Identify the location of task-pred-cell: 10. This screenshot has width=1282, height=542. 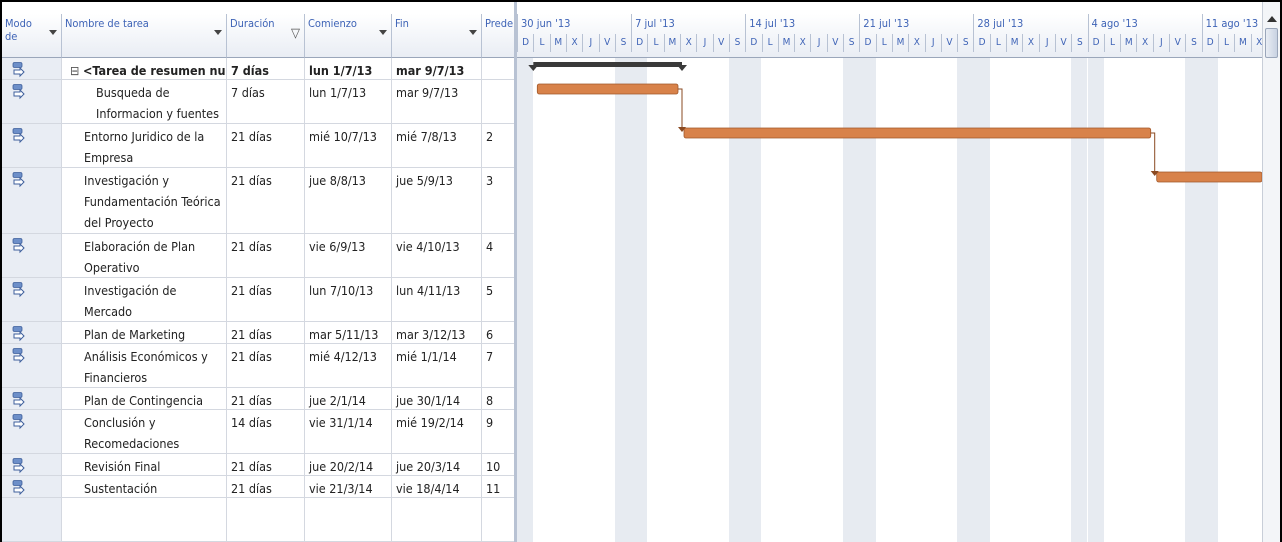
(499, 464).